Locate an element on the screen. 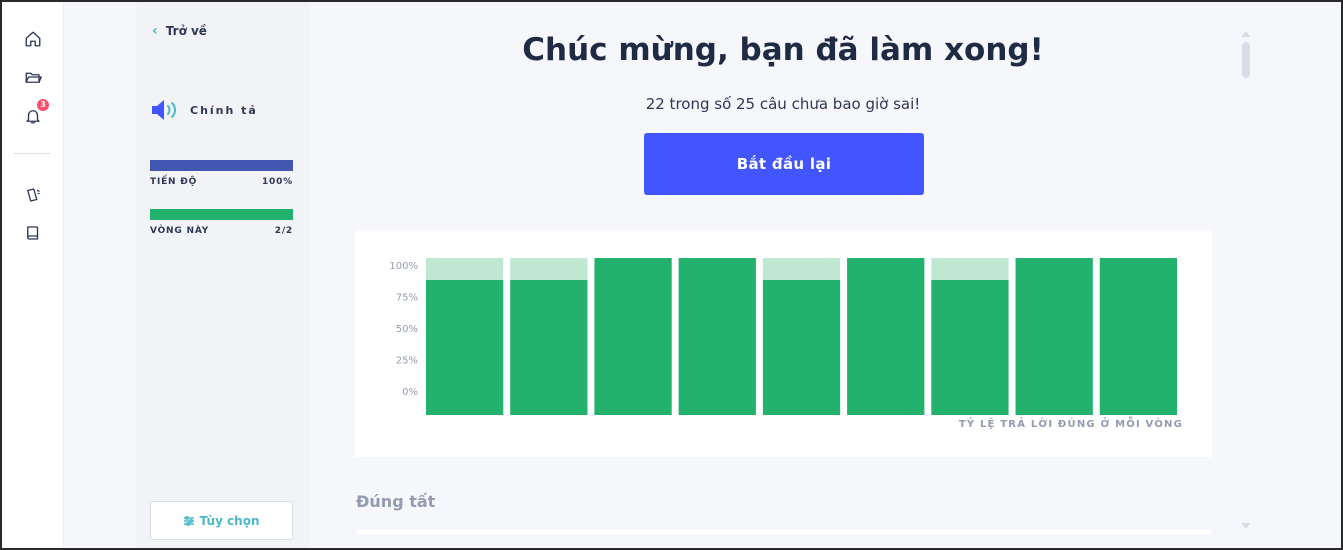 The image size is (1343, 550). cards-icon is located at coordinates (33, 195).